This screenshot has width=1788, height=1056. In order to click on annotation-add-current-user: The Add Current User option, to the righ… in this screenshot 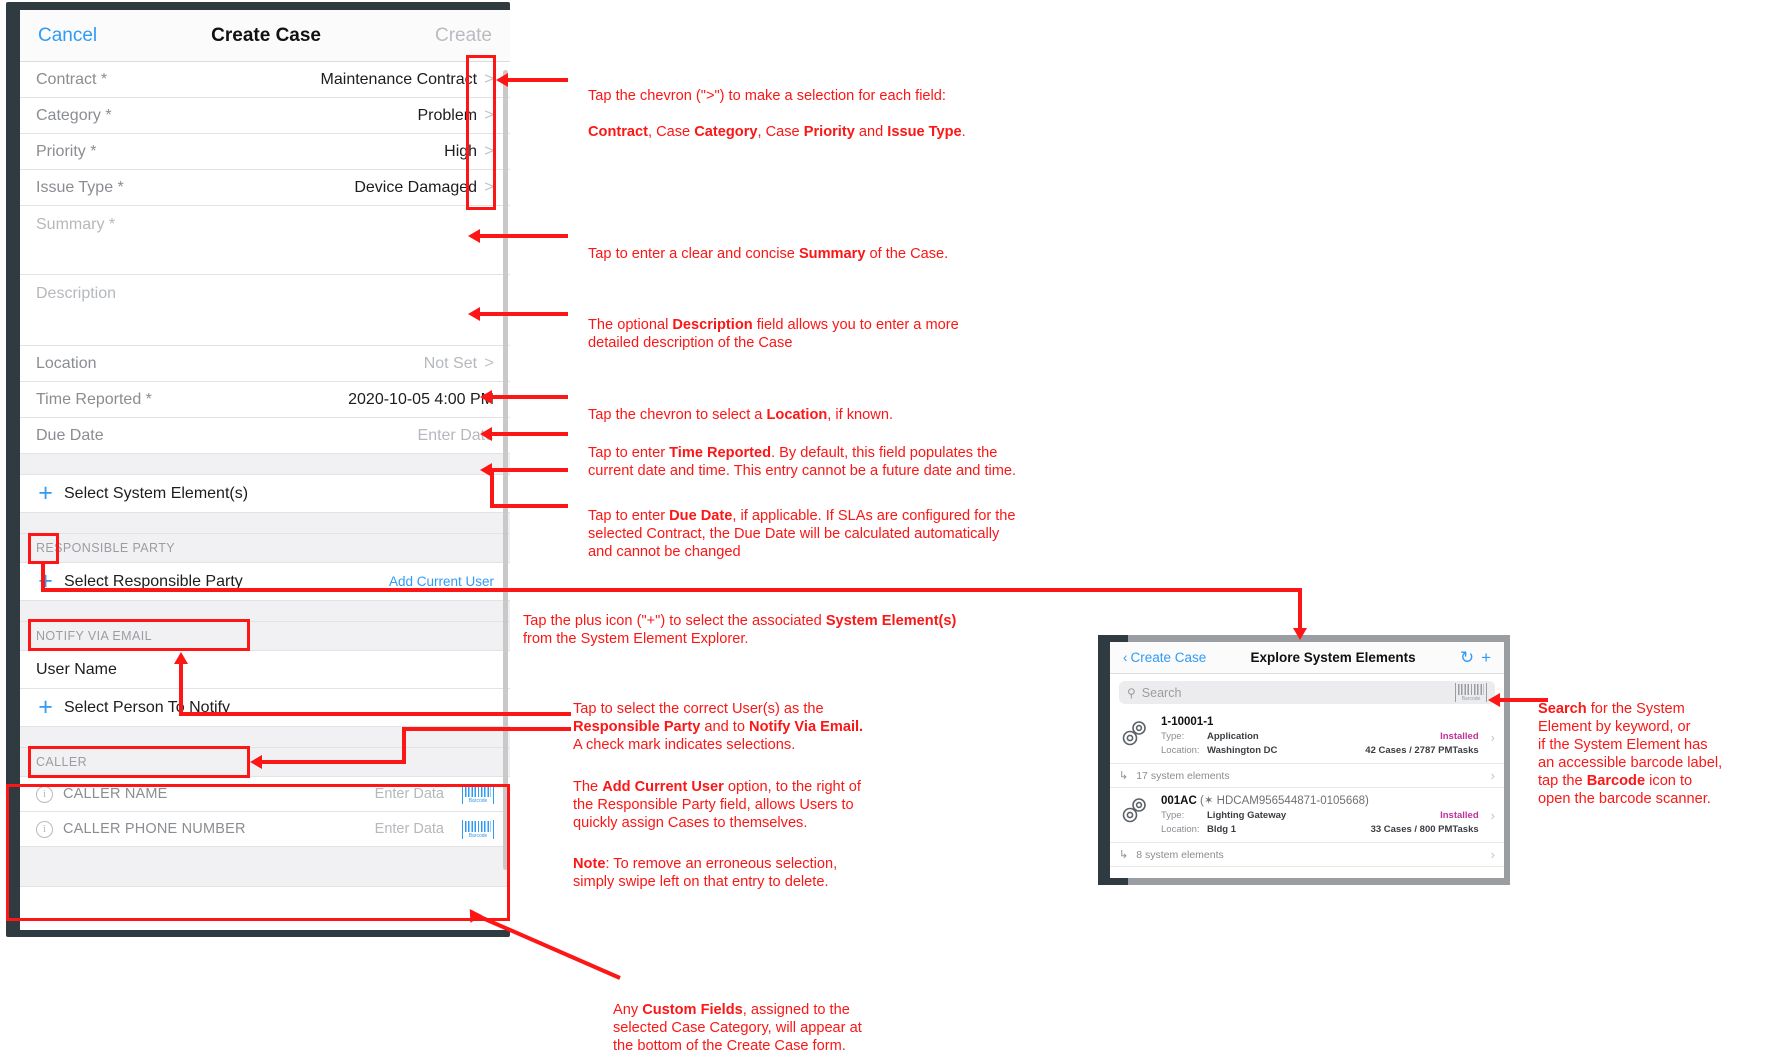, I will do `click(717, 804)`.